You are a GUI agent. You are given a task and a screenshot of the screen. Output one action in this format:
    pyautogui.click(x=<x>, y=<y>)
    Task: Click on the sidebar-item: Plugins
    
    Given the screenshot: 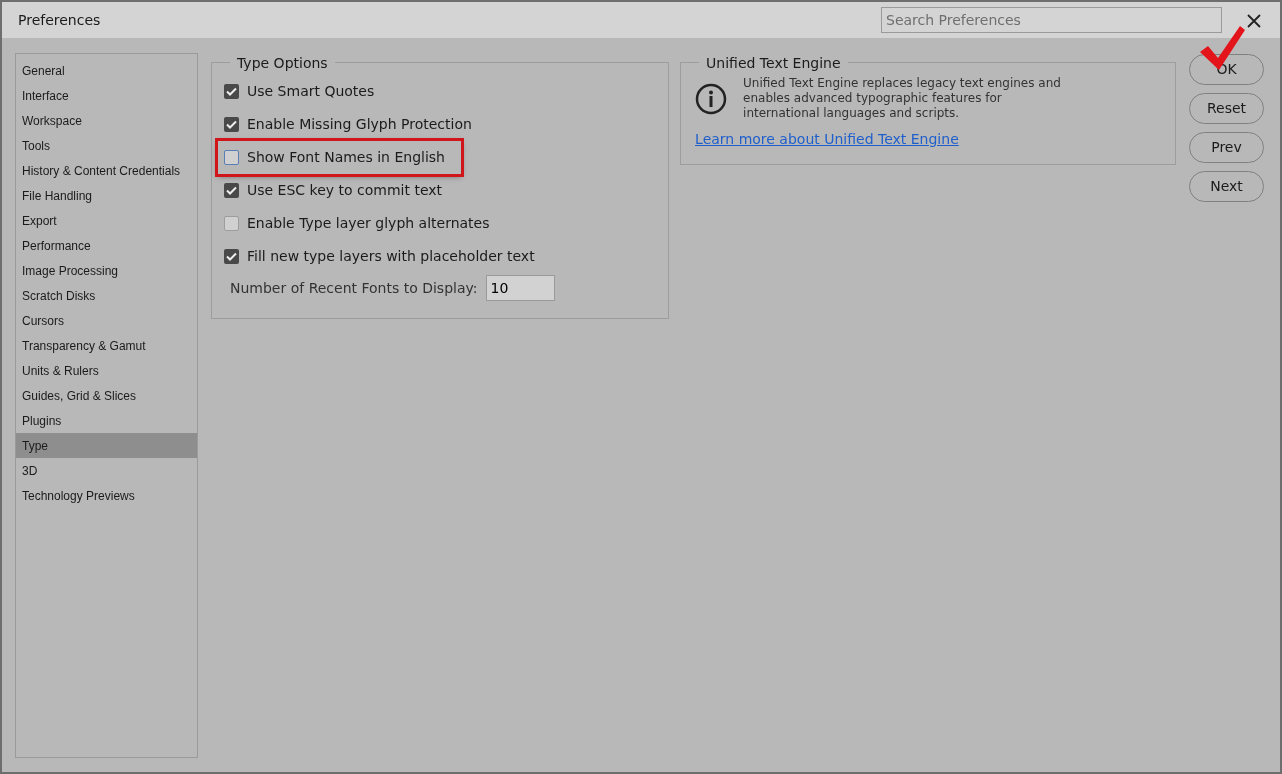 What is the action you would take?
    pyautogui.click(x=106, y=420)
    